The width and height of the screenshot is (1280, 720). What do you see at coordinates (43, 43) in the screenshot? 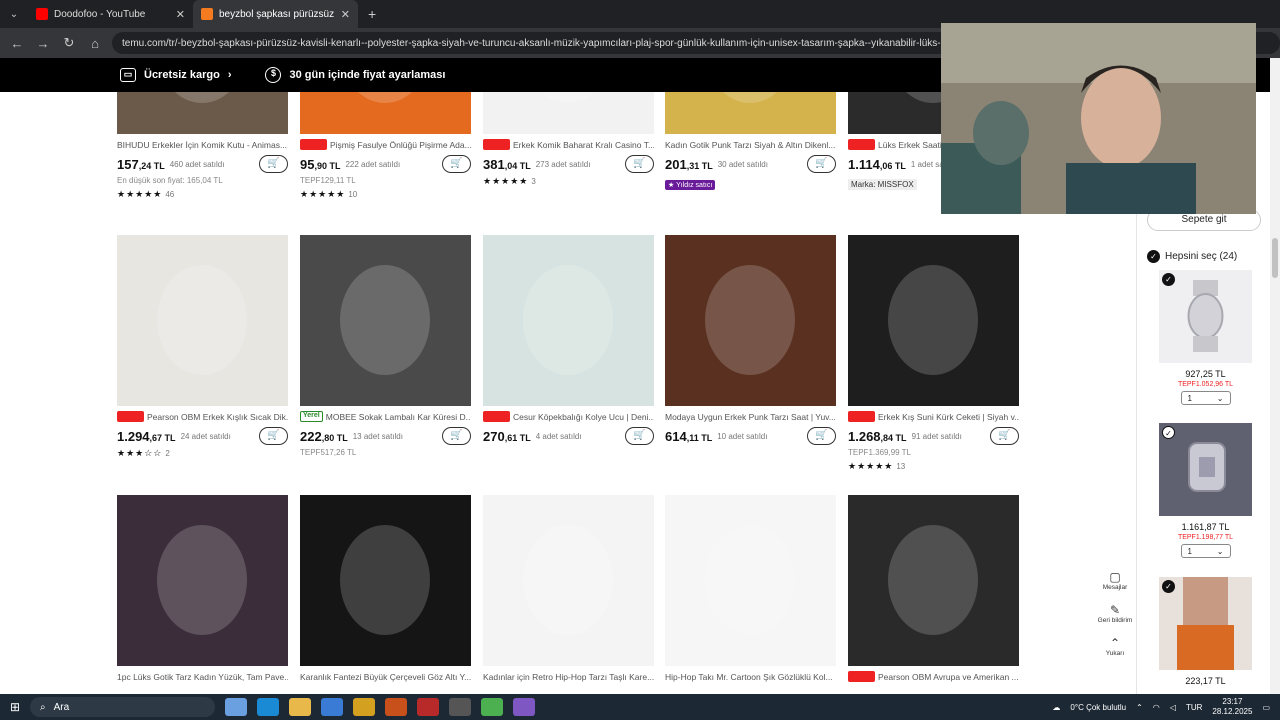
I see `forward-icon: →` at bounding box center [43, 43].